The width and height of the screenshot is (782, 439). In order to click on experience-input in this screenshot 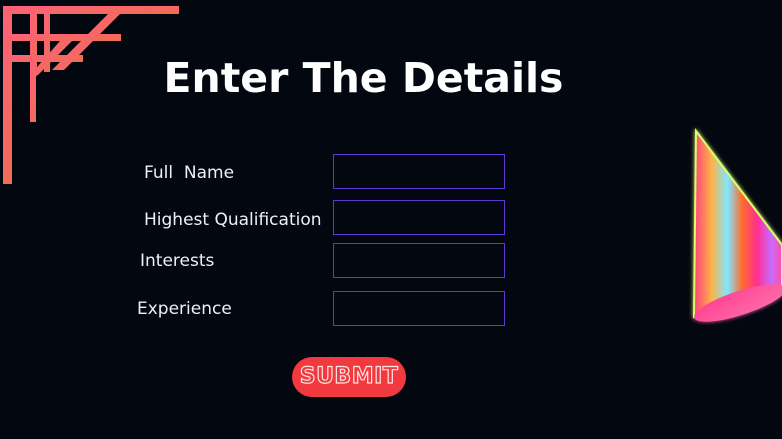, I will do `click(419, 308)`.